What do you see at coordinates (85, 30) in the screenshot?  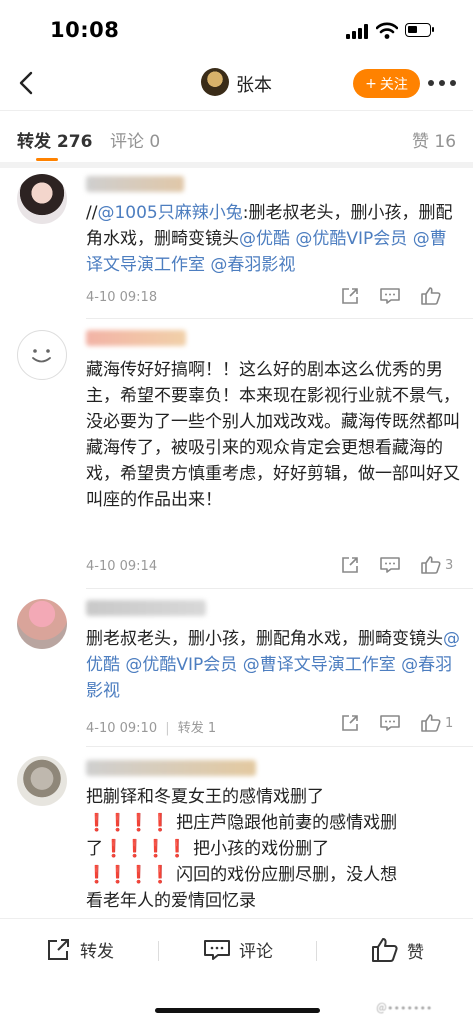 I see `status-time: 10:08` at bounding box center [85, 30].